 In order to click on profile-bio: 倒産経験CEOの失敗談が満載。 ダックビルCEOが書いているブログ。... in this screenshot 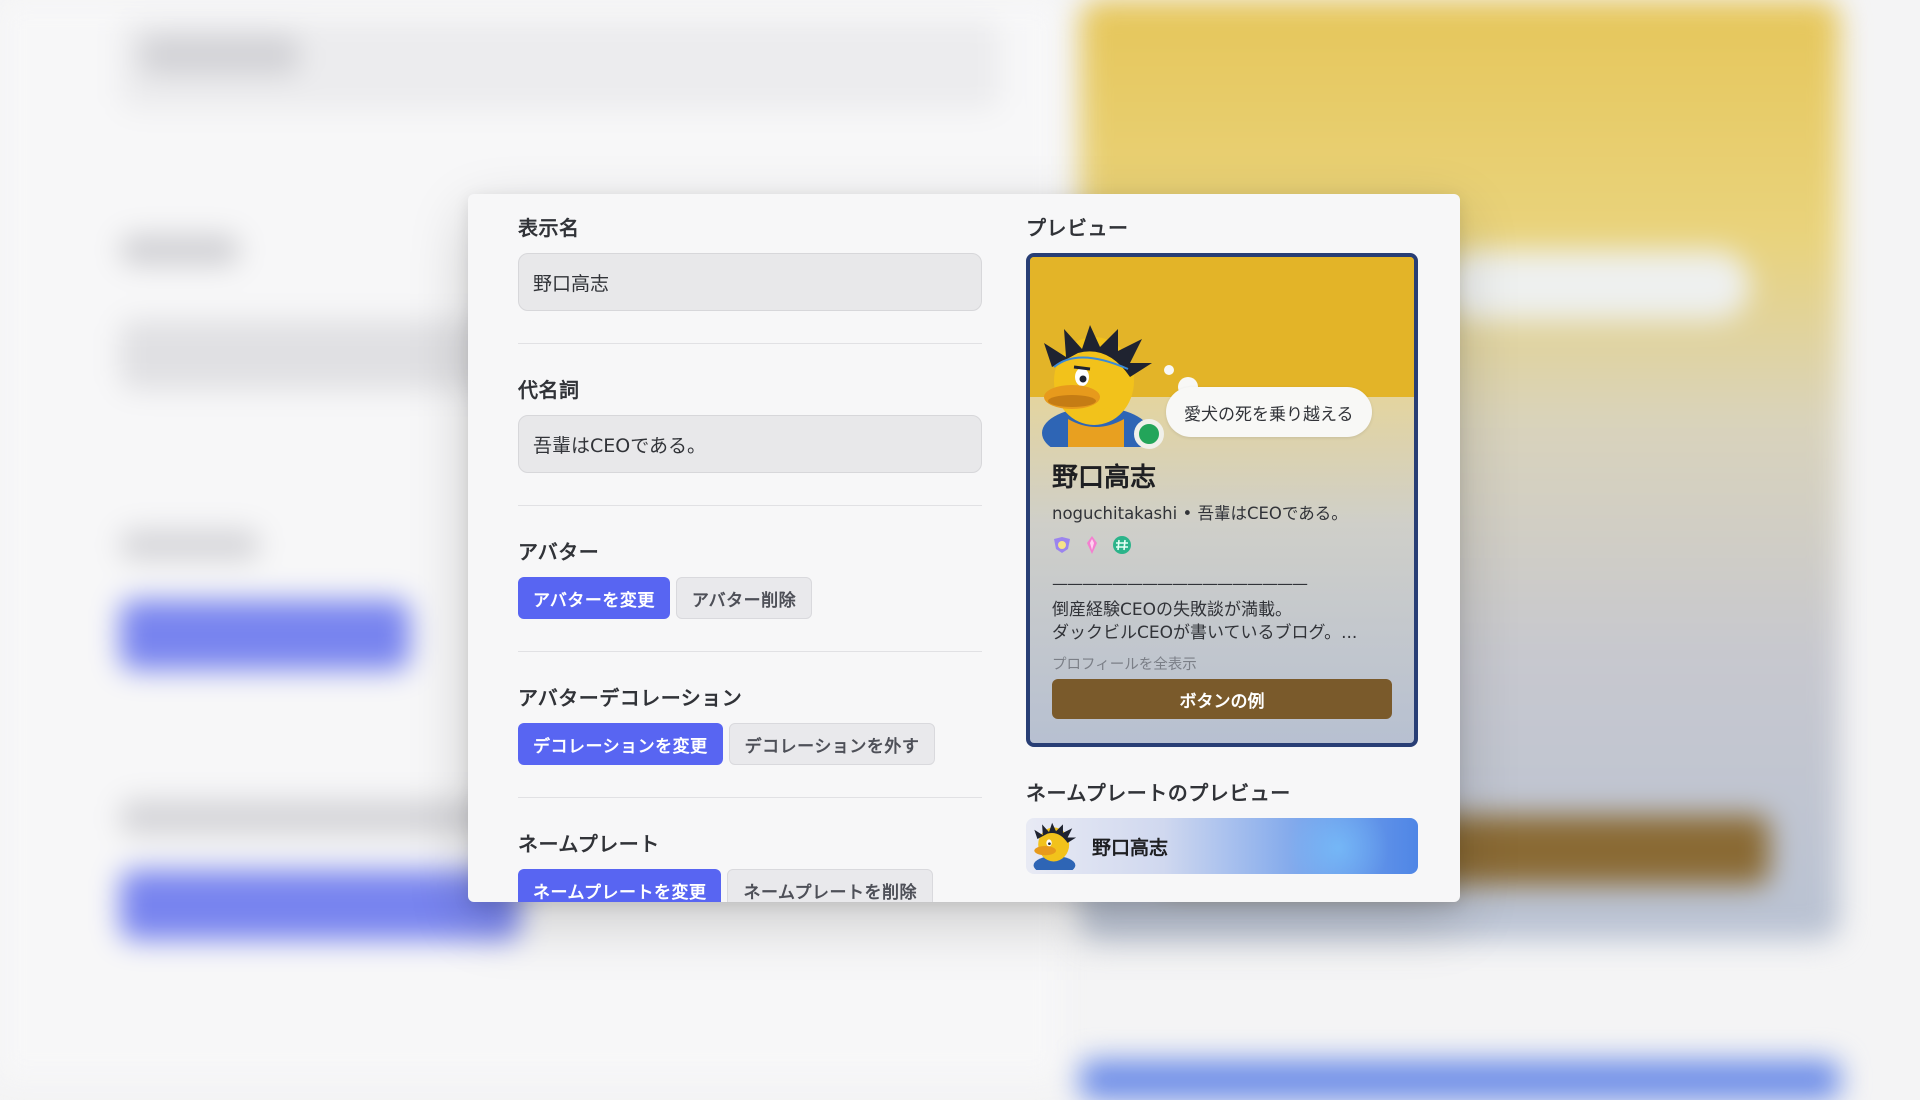, I will do `click(1222, 622)`.